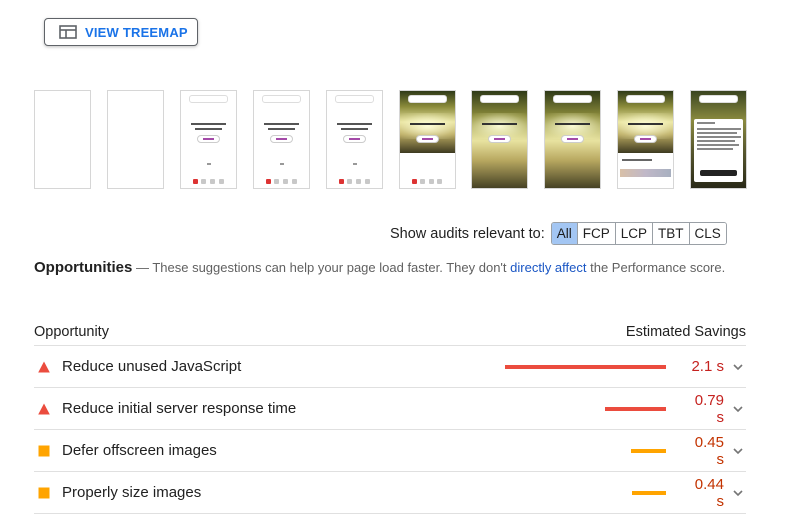 This screenshot has width=786, height=514. What do you see at coordinates (670, 233) in the screenshot?
I see `filter-tbt: TBT` at bounding box center [670, 233].